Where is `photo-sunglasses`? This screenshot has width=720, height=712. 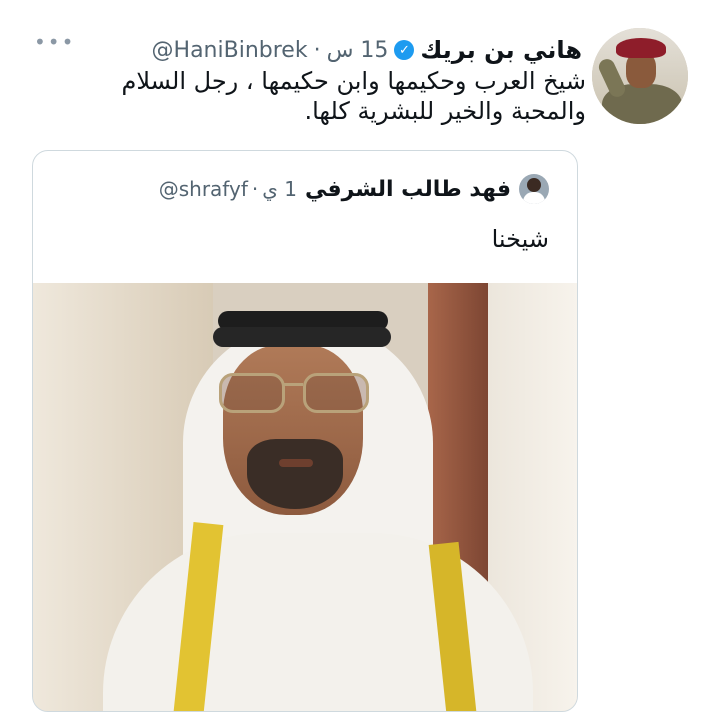
photo-sunglasses is located at coordinates (294, 393).